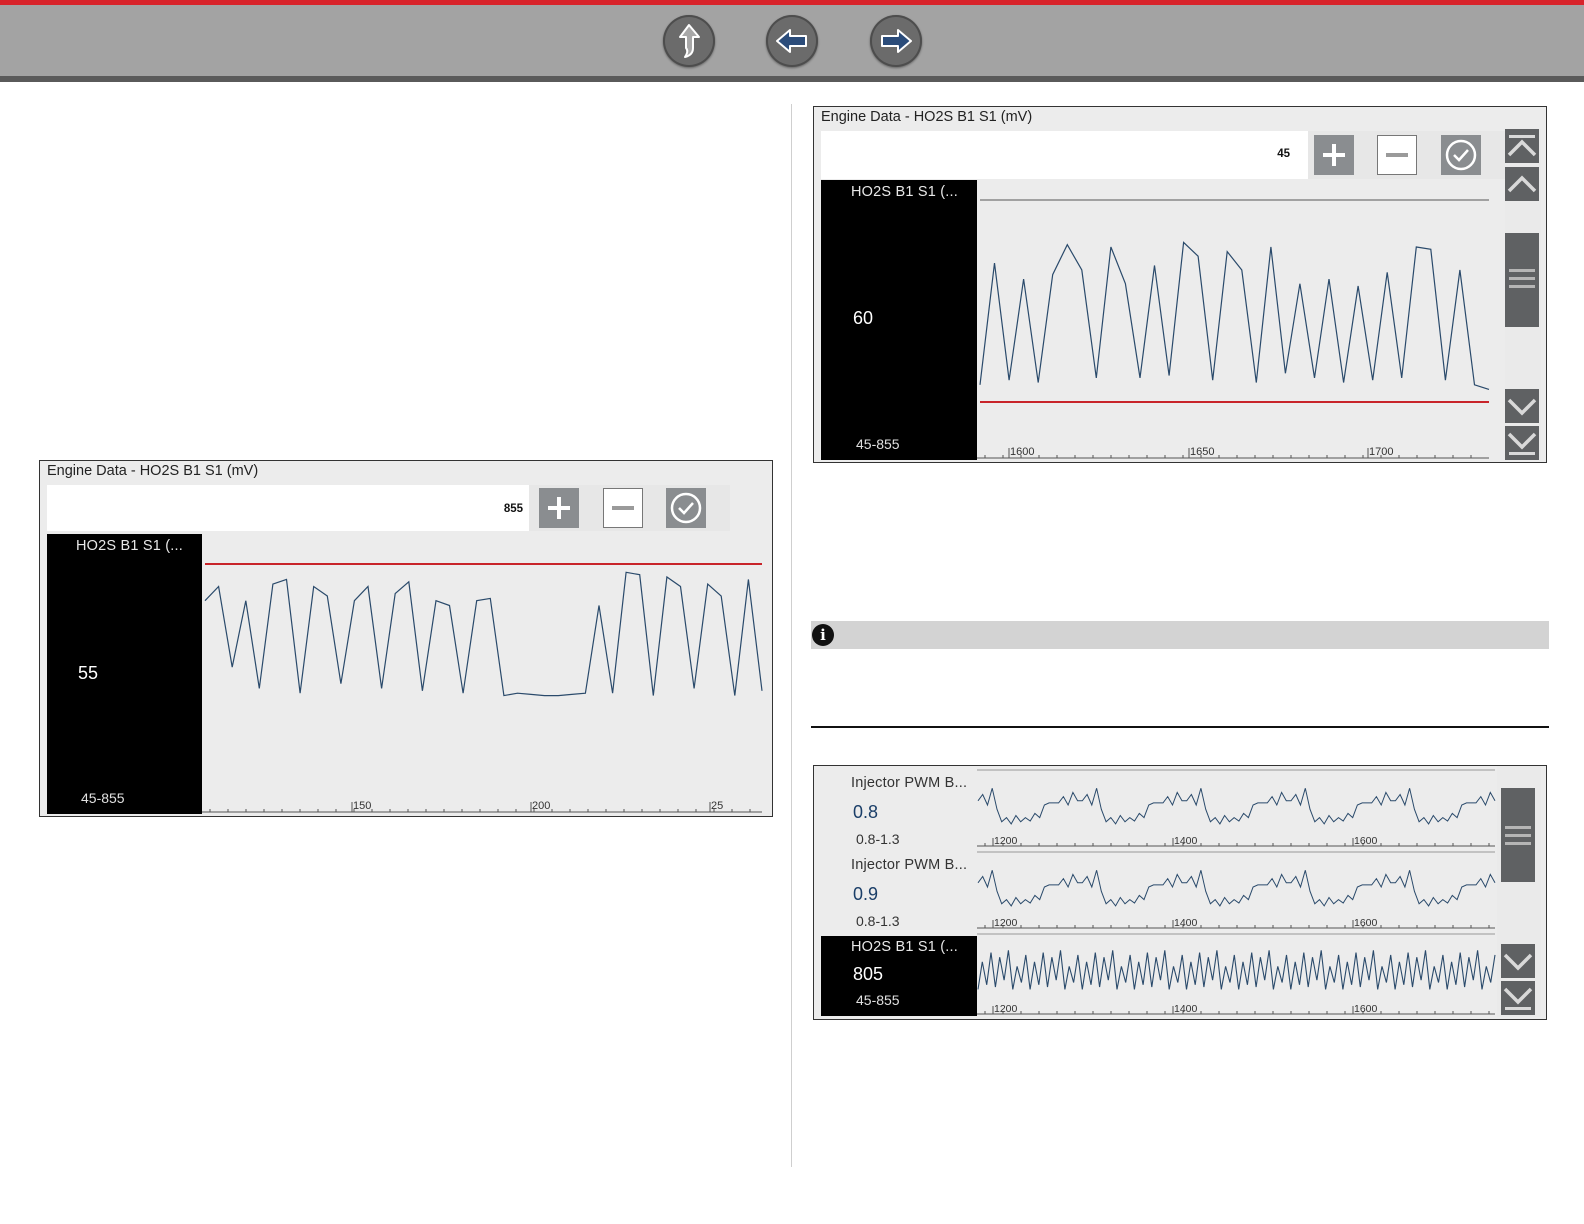  I want to click on scroll-up-button, so click(1522, 184).